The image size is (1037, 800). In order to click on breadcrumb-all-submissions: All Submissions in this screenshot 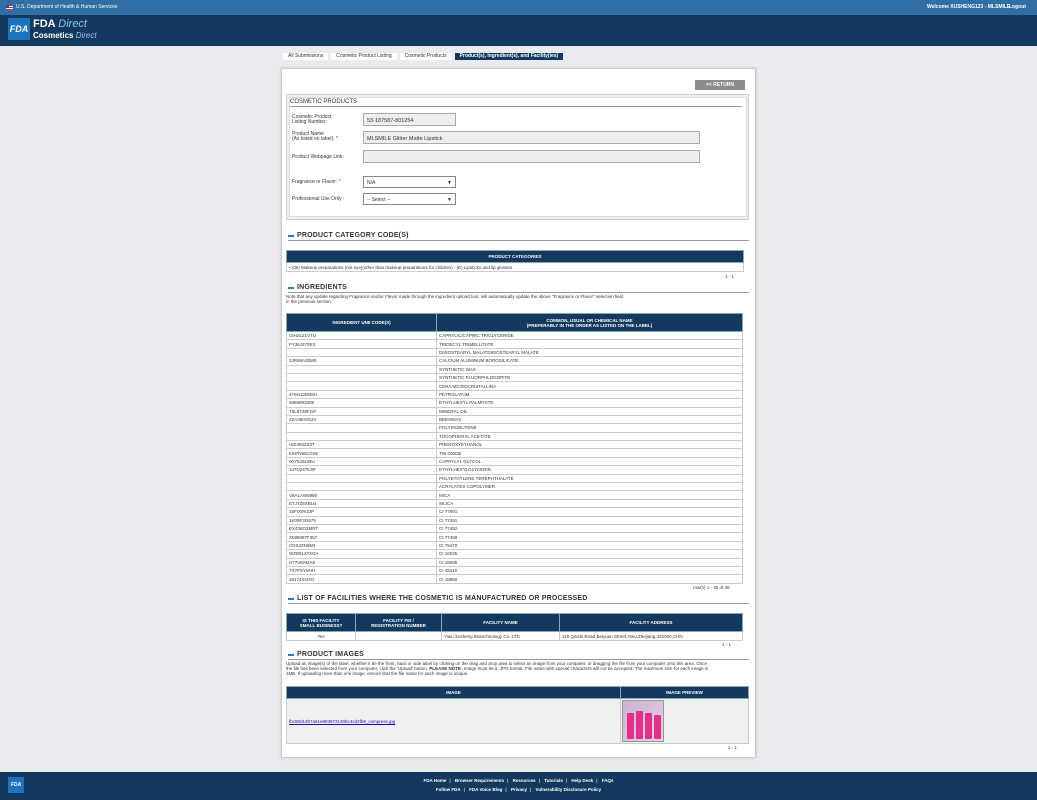, I will do `click(306, 56)`.